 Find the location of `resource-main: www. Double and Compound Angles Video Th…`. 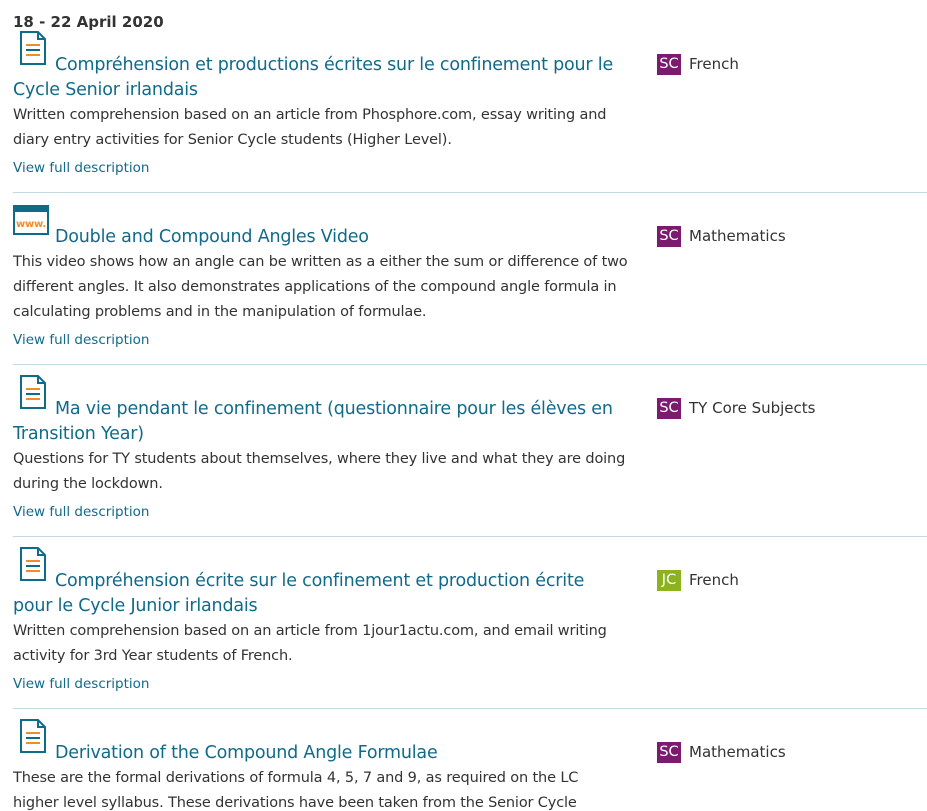

resource-main: www. Double and Compound Angles Video Th… is located at coordinates (320, 271).